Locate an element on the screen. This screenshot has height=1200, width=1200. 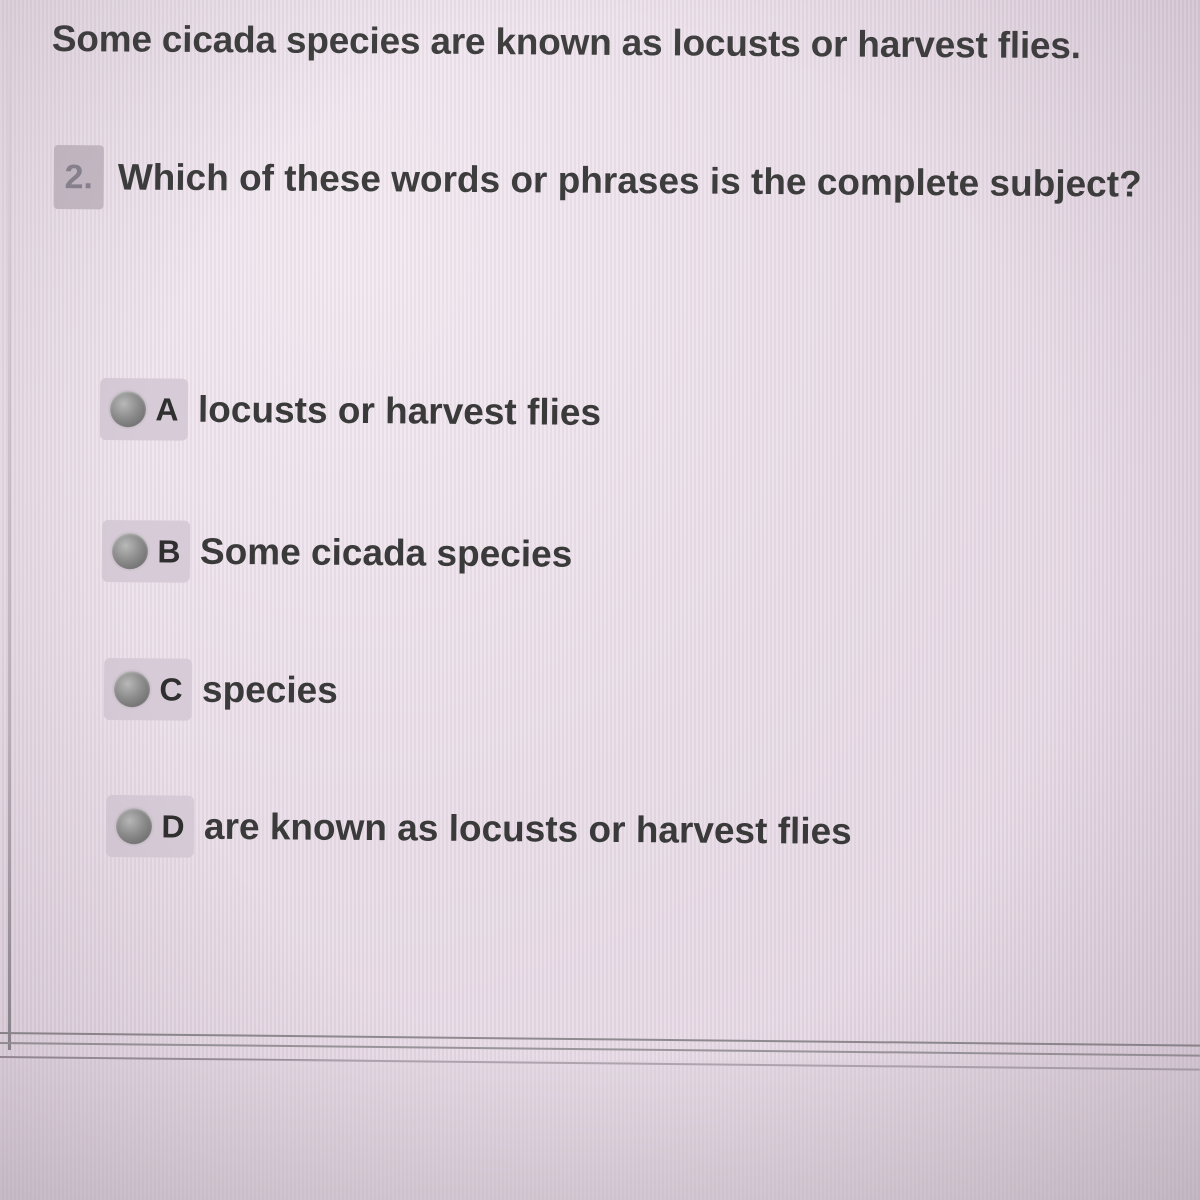
option-text: locusts or harvest flies is located at coordinates (399, 411).